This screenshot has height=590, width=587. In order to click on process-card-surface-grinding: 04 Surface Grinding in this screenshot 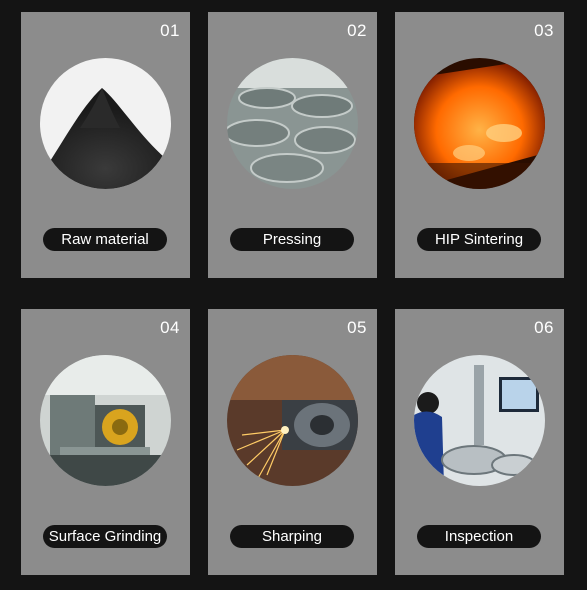, I will do `click(105, 442)`.